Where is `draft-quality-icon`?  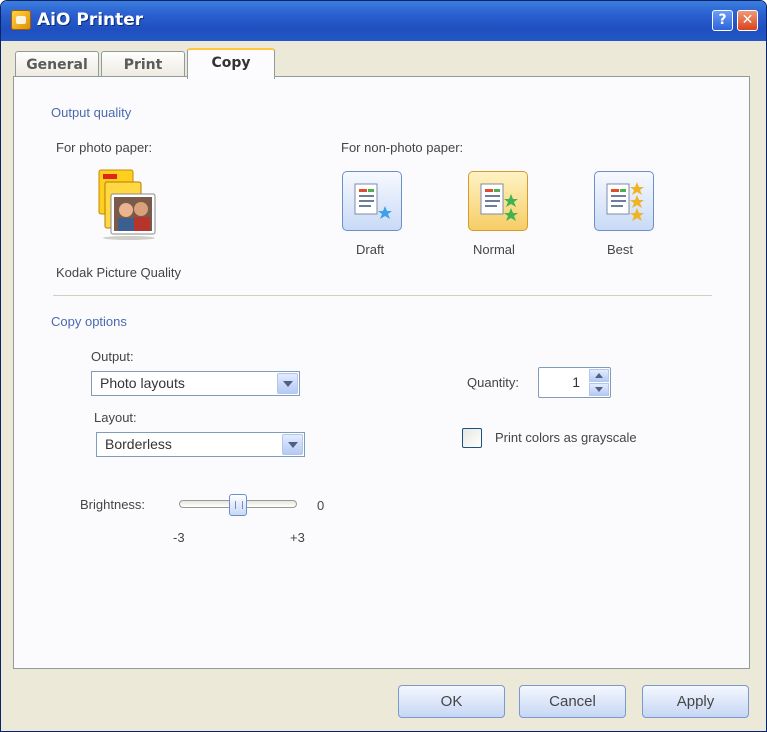
draft-quality-icon is located at coordinates (373, 201).